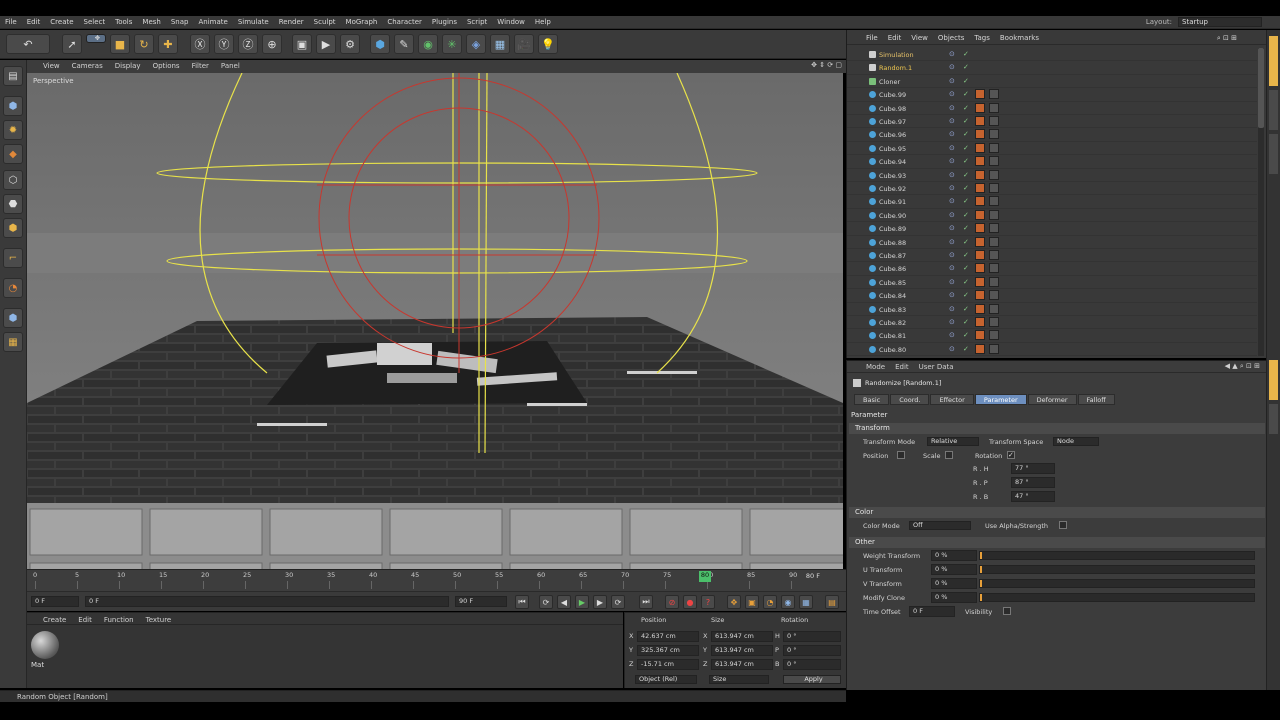 The width and height of the screenshot is (1280, 720). I want to click on rotation-b-field: 0 °, so click(812, 664).